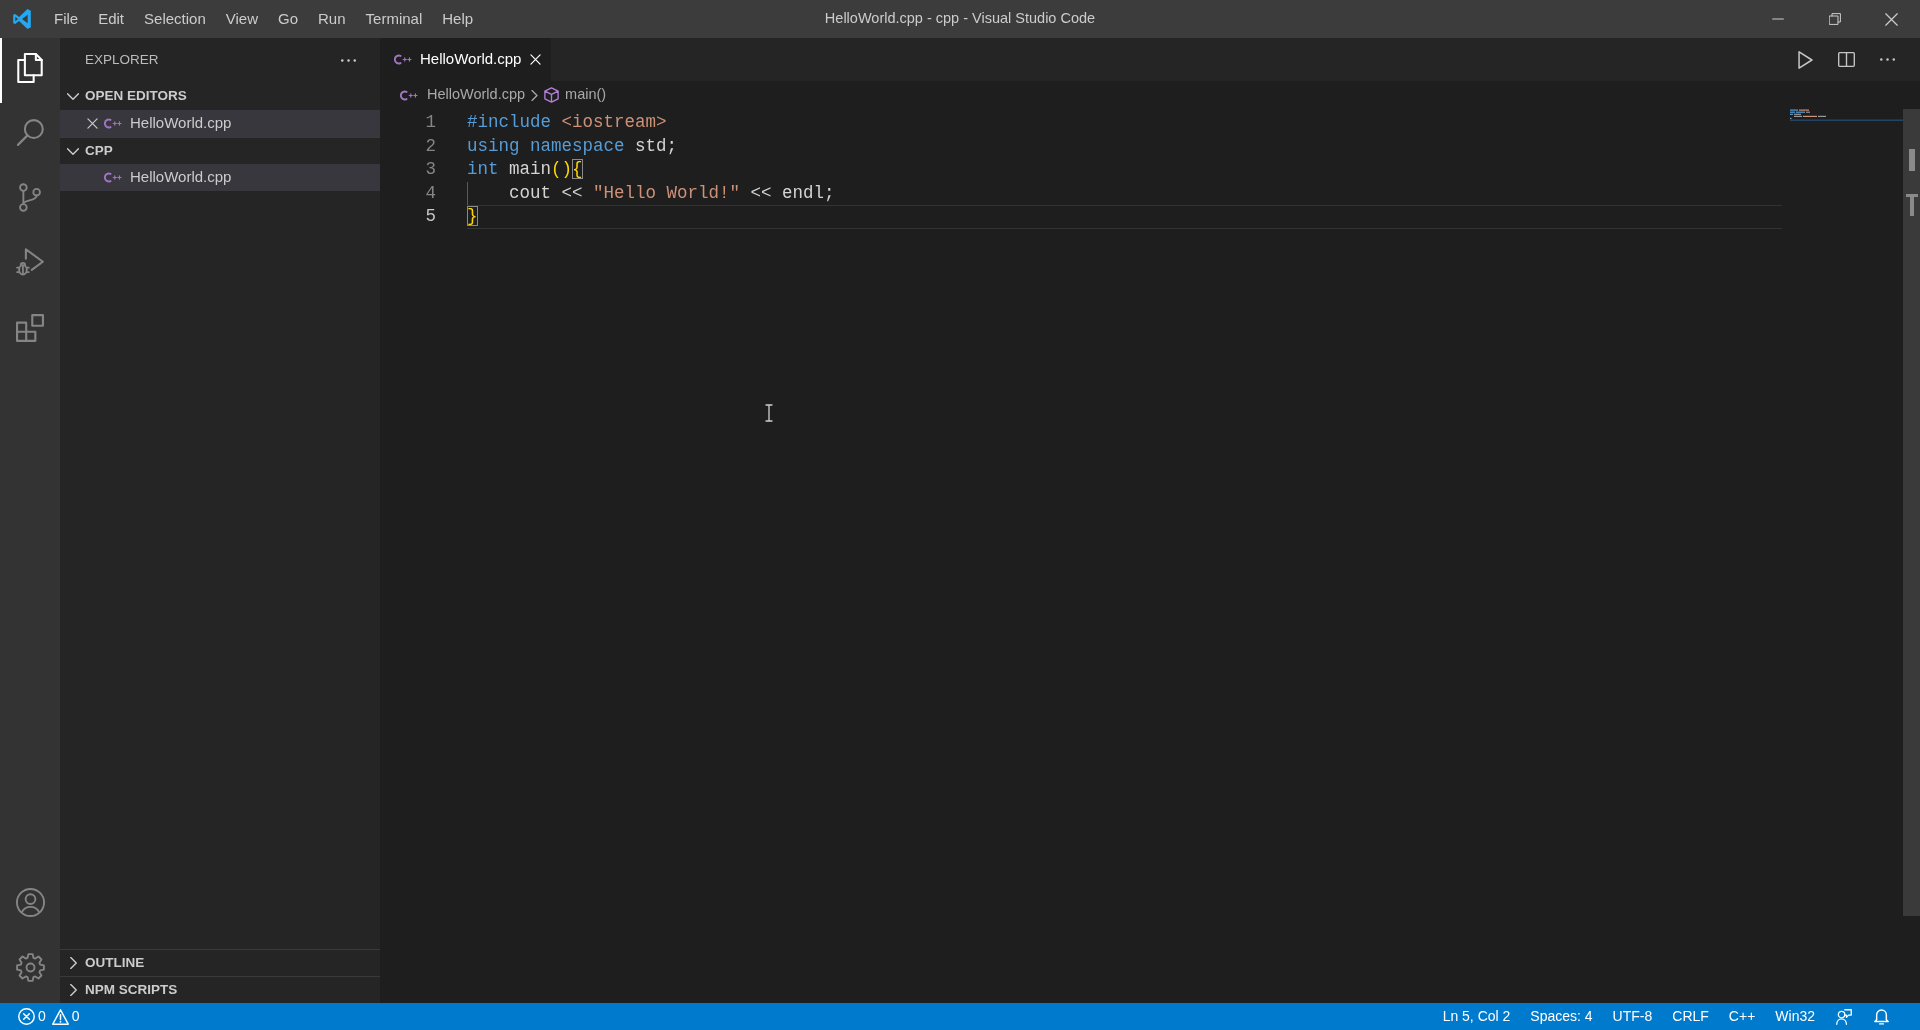 This screenshot has width=1920, height=1030. I want to click on status-item: Spaces: 4, so click(1561, 1016).